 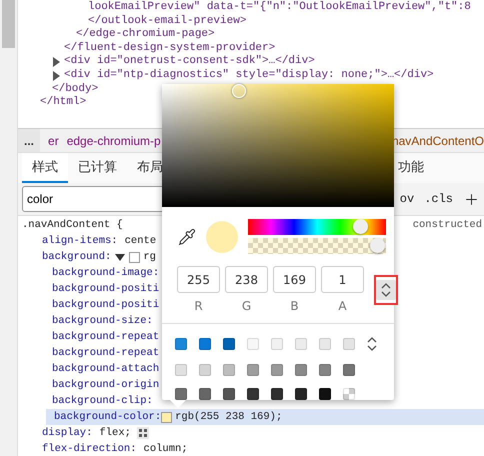 I want to click on class-toggle: .cls, so click(x=438, y=199).